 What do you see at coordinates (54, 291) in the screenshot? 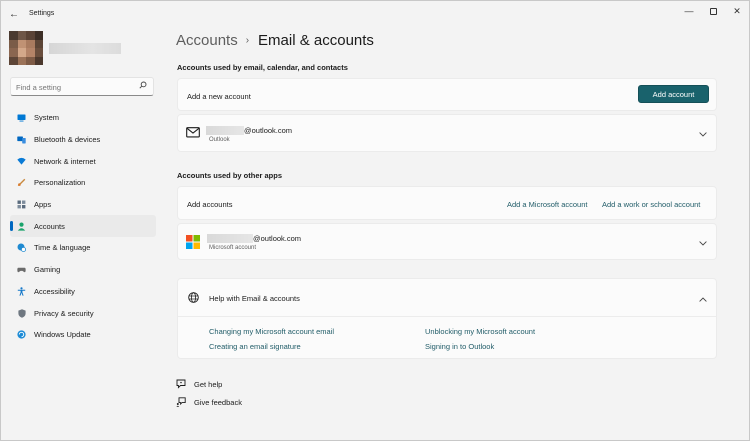
I see `sidebar-item-label: Accessibility` at bounding box center [54, 291].